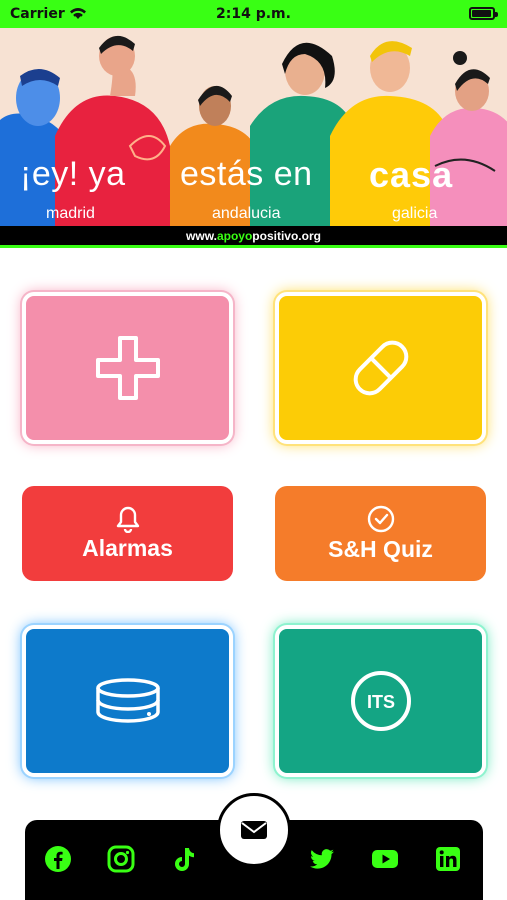 Image resolution: width=507 pixels, height=900 pixels. I want to click on person-red-illustration, so click(112, 130).